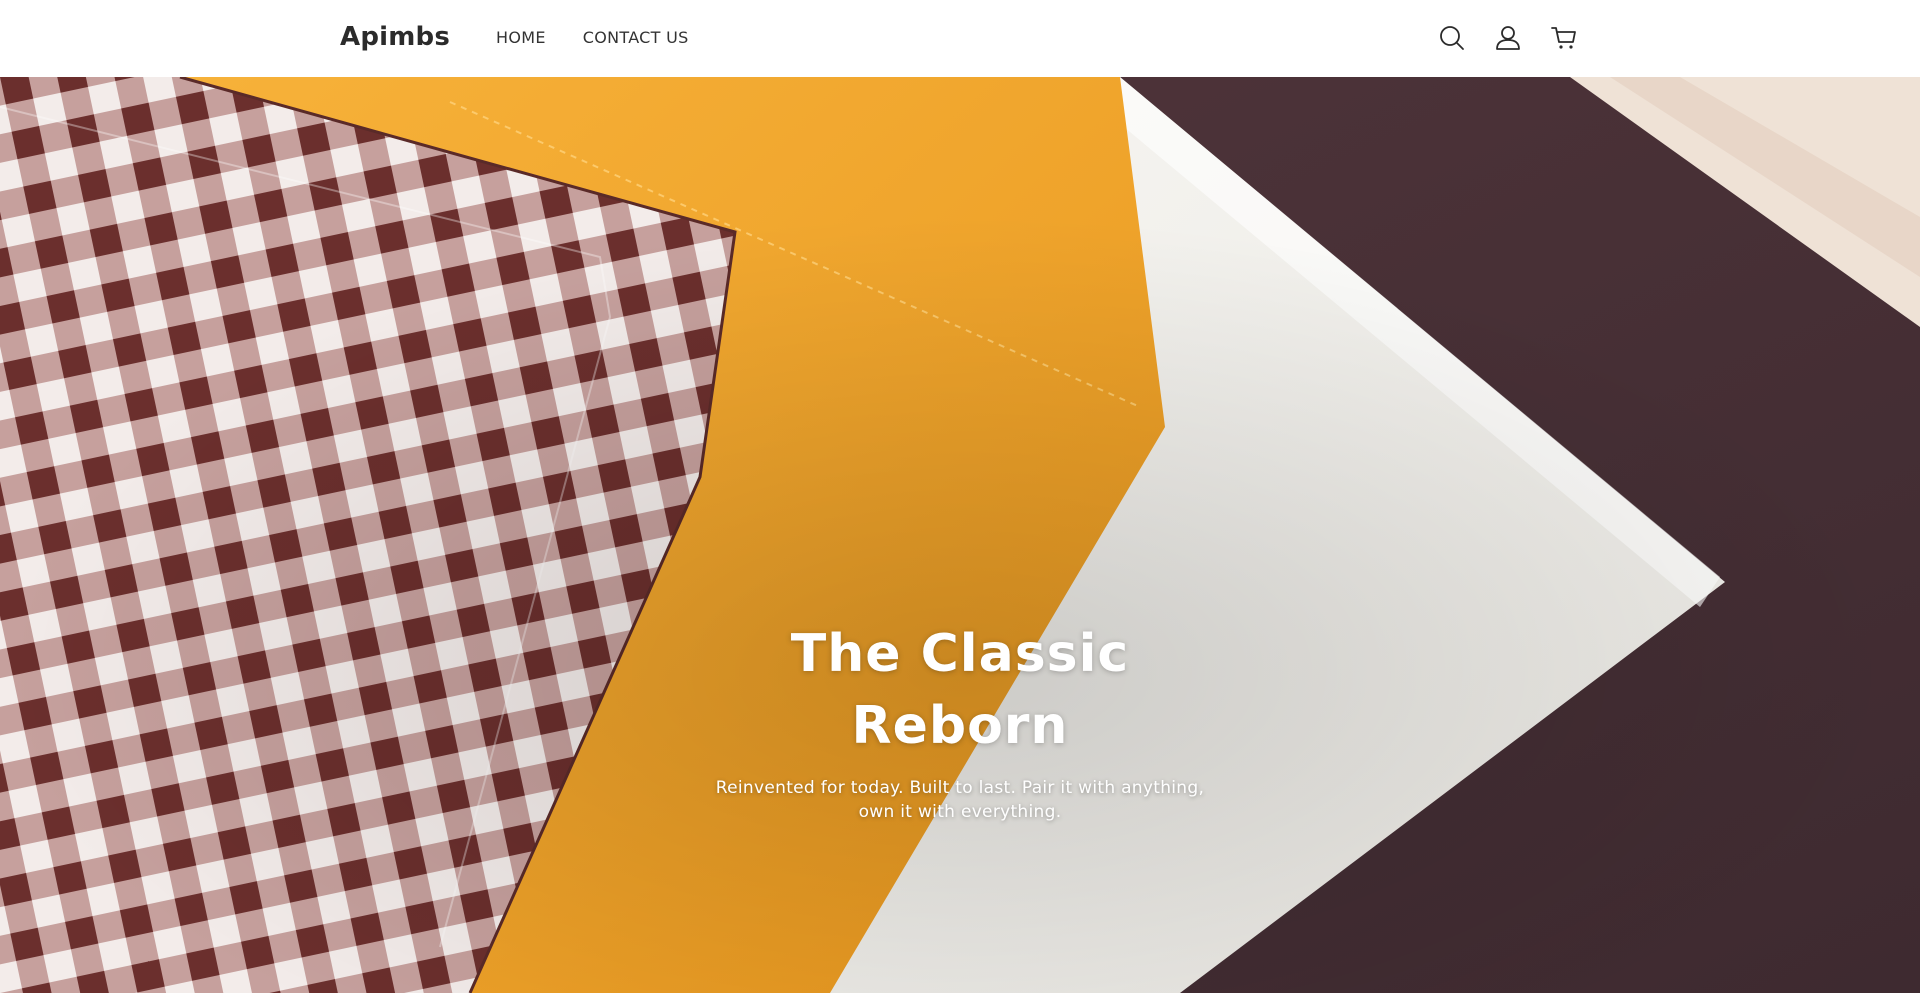 Image resolution: width=1920 pixels, height=993 pixels. I want to click on hero-subtitle-line-2: own it with everything., so click(960, 812).